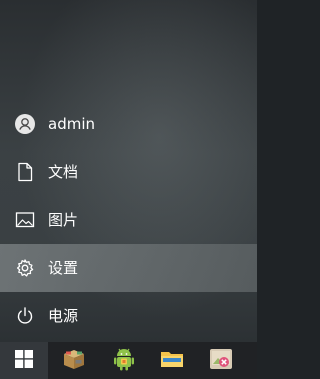 The image size is (320, 379). I want to click on file-explorer-icon, so click(172, 361).